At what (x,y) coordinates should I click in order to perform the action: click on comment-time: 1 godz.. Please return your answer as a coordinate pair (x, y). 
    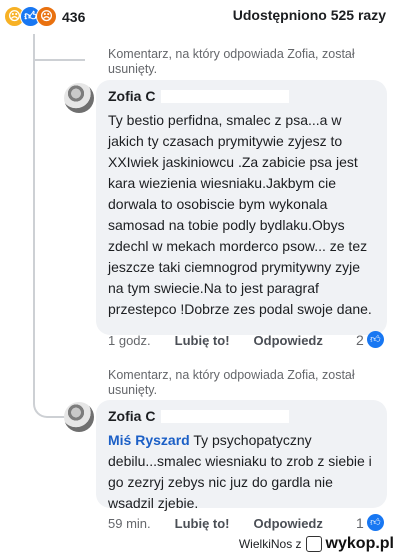
    Looking at the image, I should click on (129, 340).